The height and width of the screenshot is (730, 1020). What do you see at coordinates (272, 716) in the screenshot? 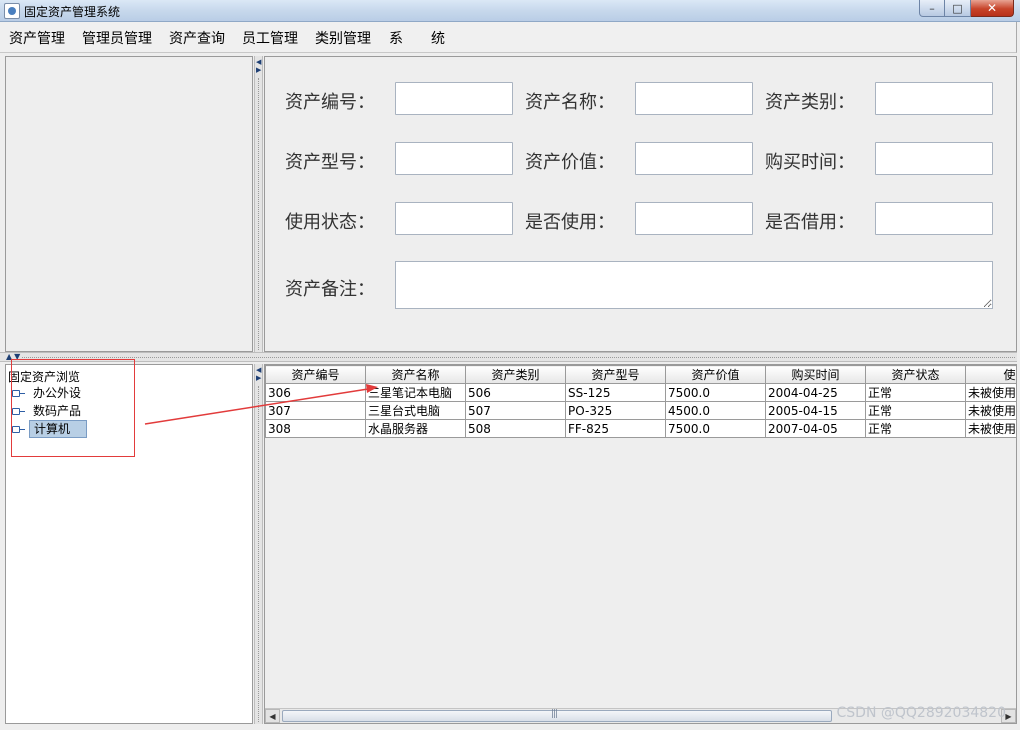
I see `arrow-left-icon: ◀` at bounding box center [272, 716].